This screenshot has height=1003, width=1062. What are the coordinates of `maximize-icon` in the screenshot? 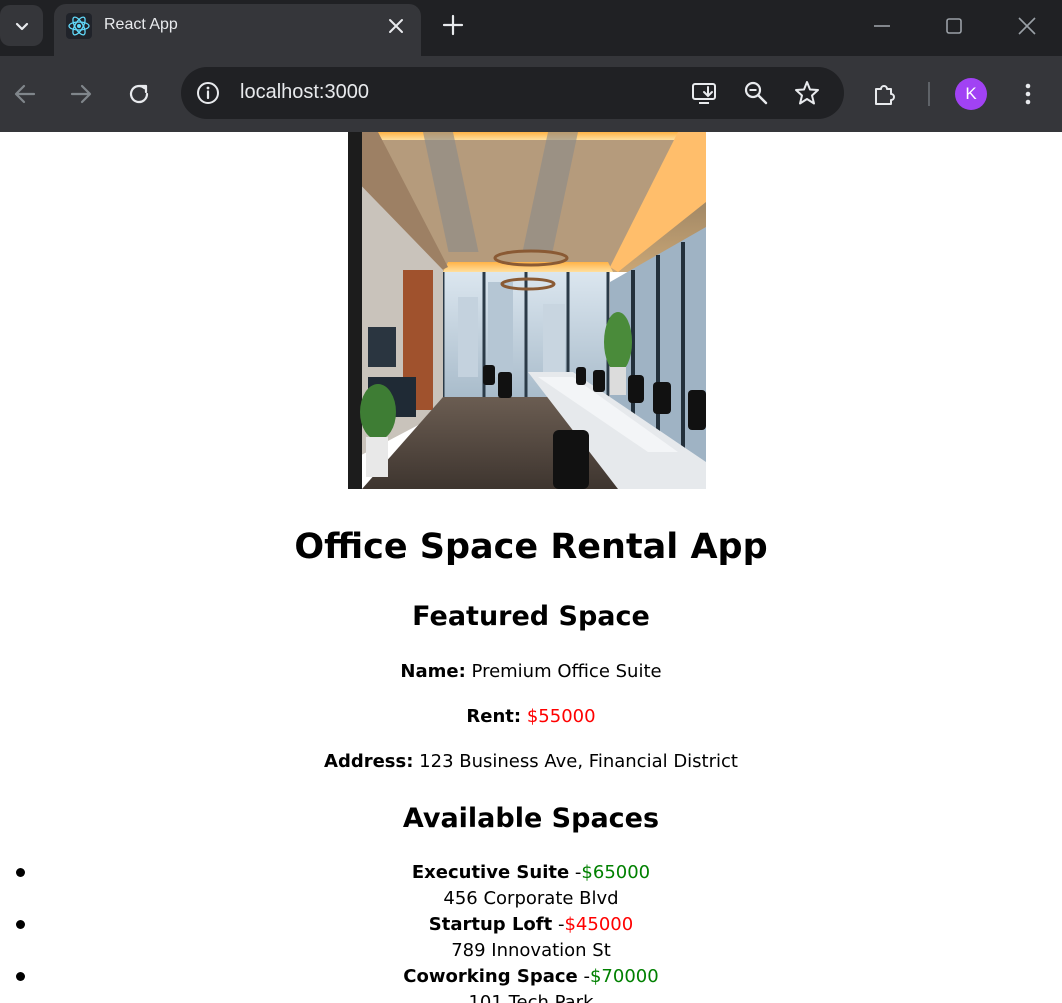 It's located at (954, 26).